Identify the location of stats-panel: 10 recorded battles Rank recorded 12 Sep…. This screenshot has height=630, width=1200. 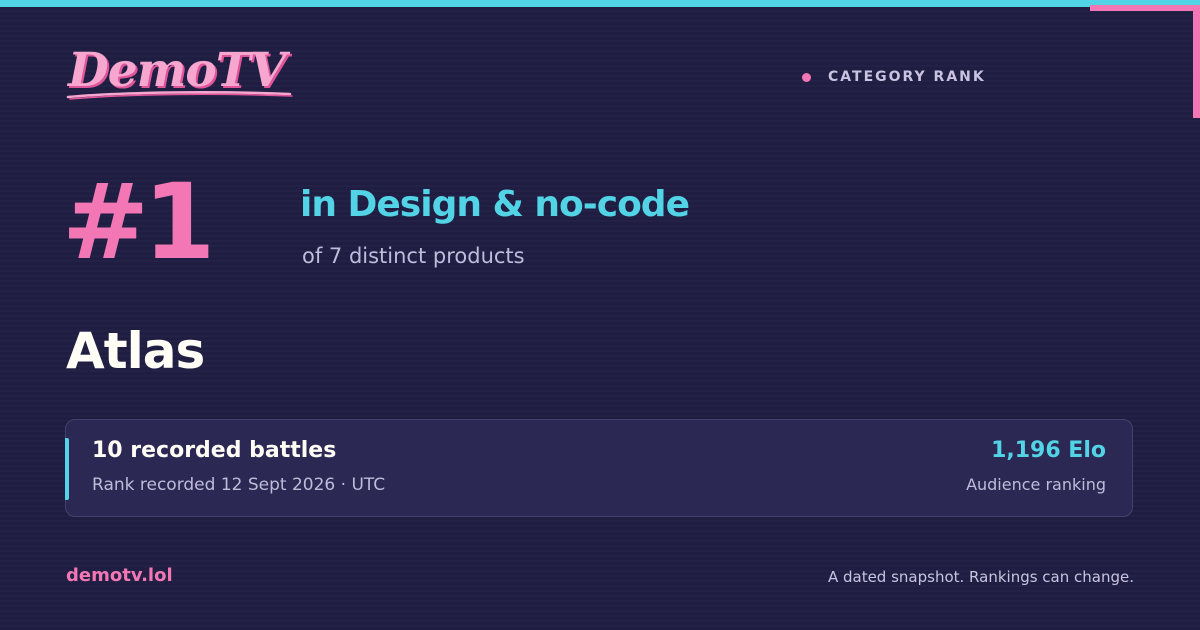
(599, 468).